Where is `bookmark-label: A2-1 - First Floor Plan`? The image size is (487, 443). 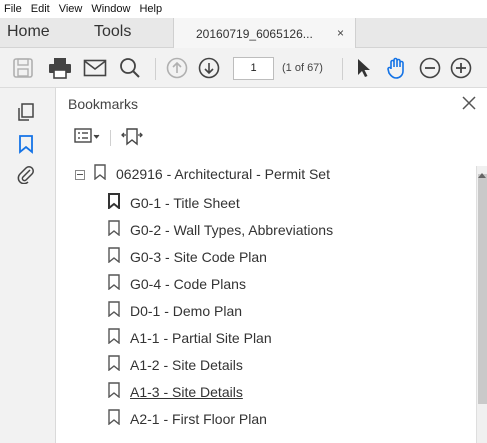
bookmark-label: A2-1 - First Floor Plan is located at coordinates (198, 418).